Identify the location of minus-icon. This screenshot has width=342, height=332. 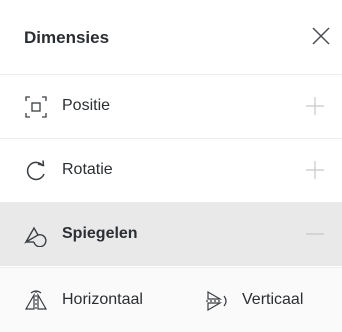
(315, 234).